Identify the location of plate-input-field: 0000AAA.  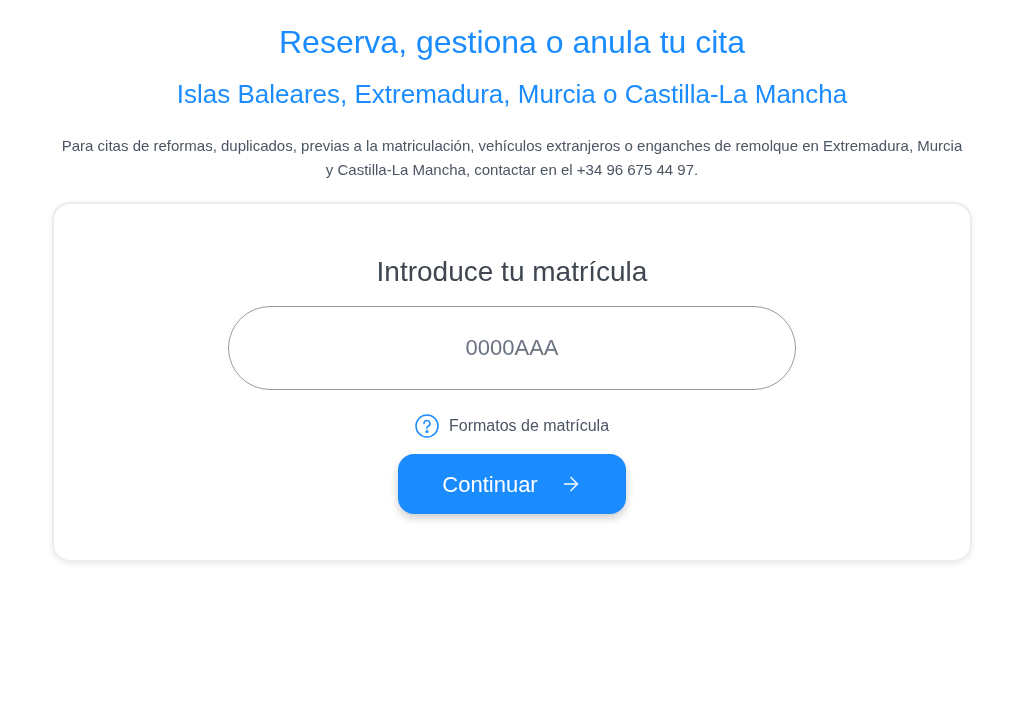
(512, 348).